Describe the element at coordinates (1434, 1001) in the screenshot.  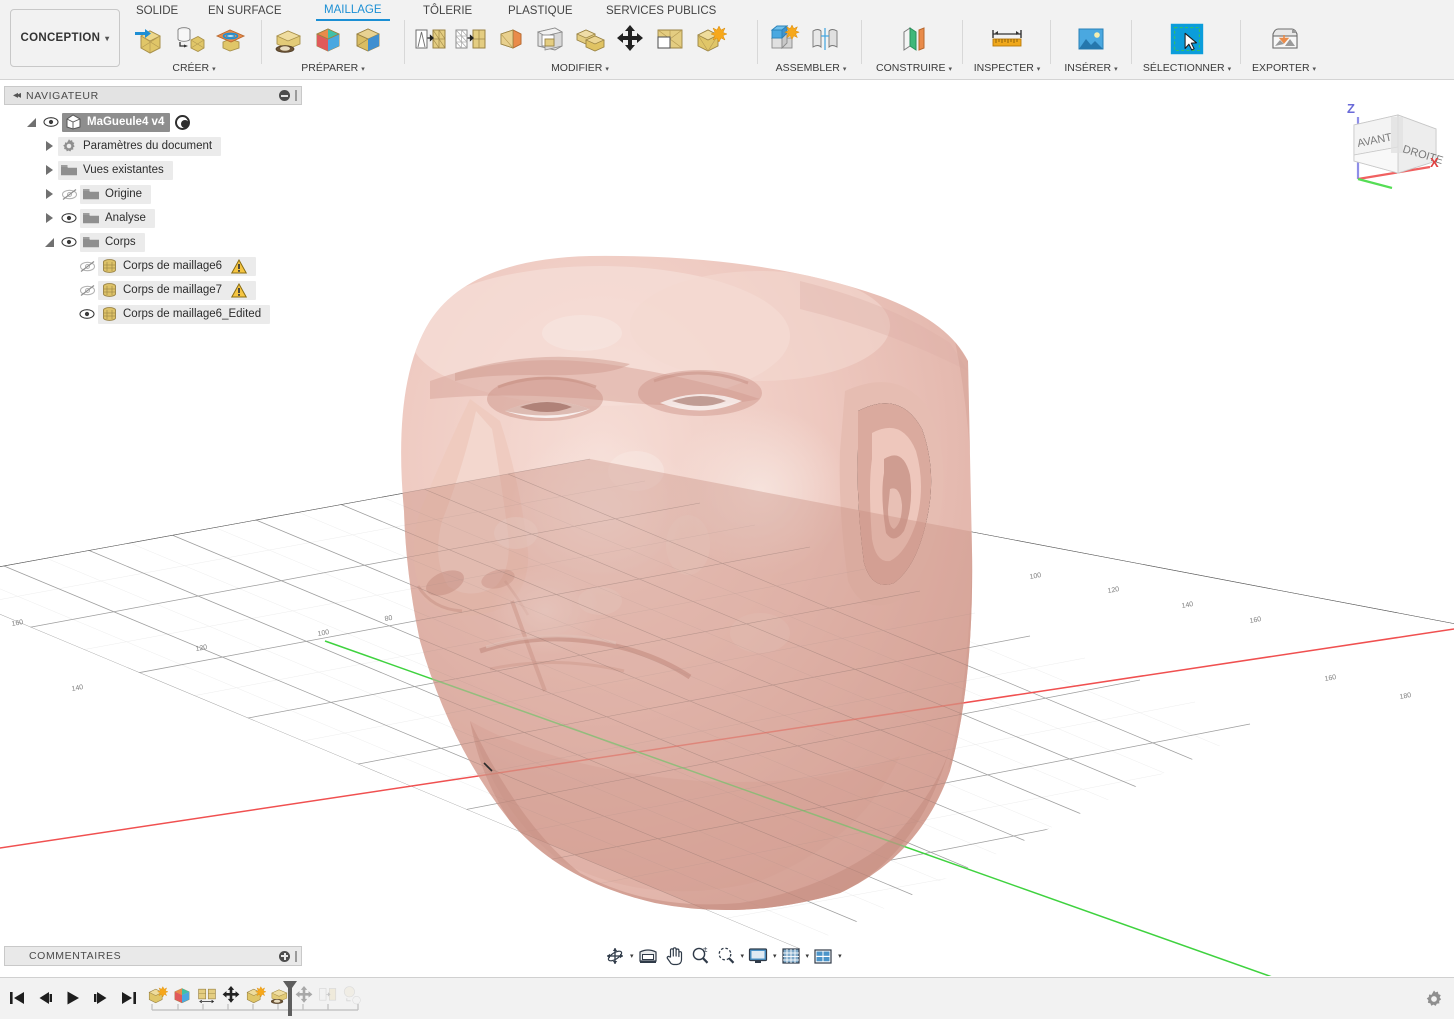
I see `timeline-settings-gear-icon` at that location.